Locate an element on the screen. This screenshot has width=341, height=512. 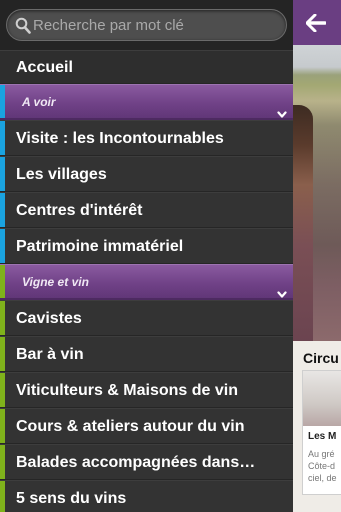
circuit-card: Les M Au gré Côte-d ciel, de is located at coordinates (321, 432).